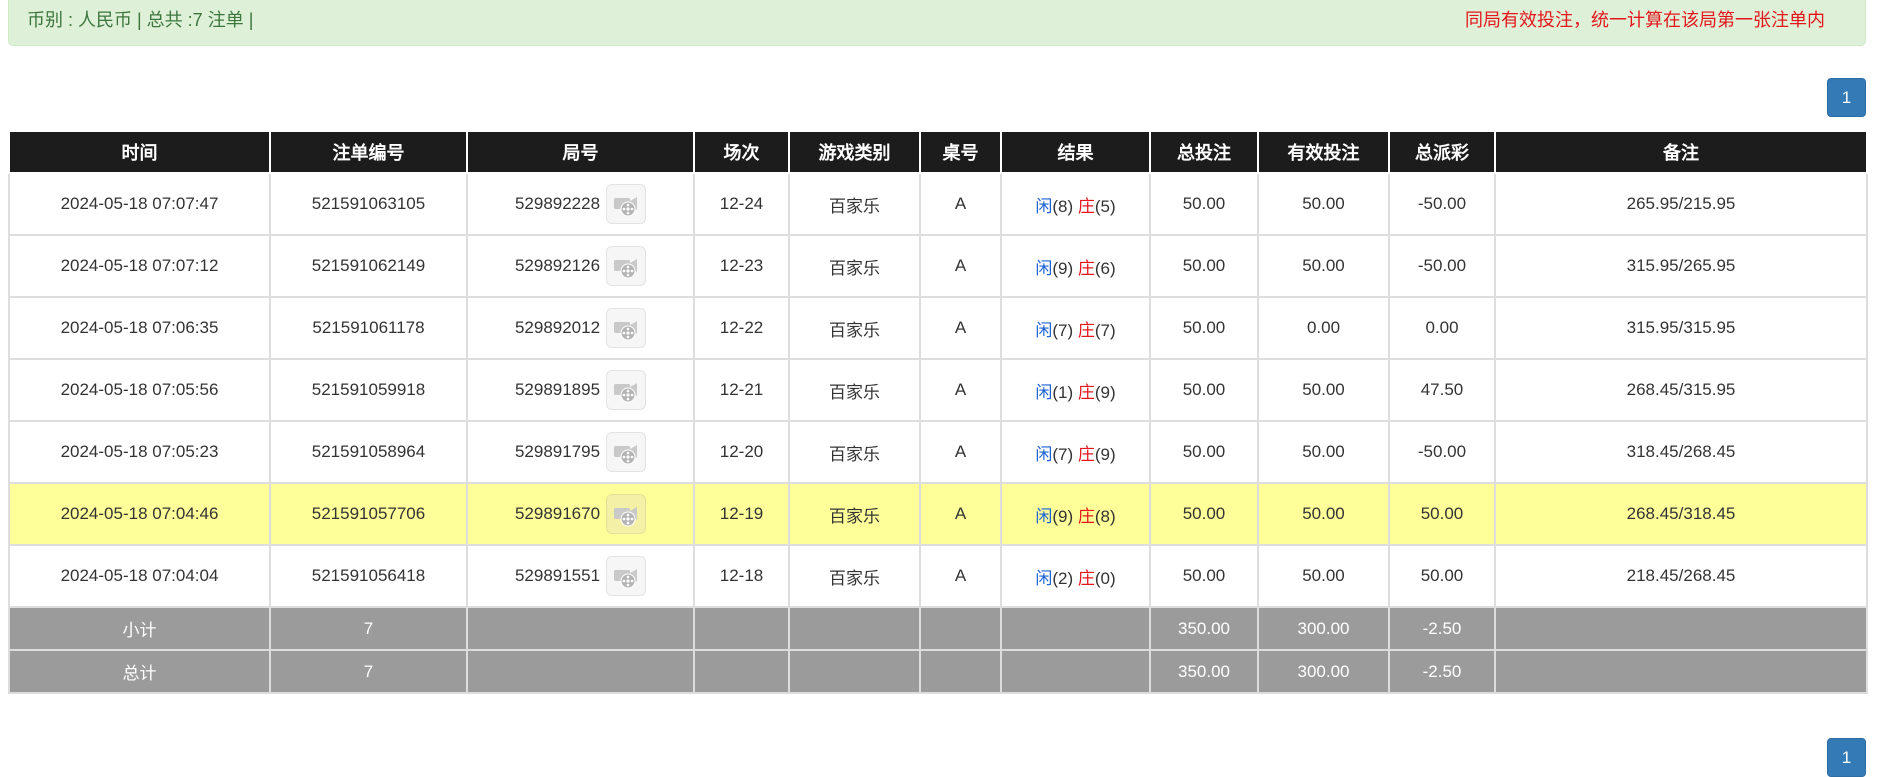 The width and height of the screenshot is (1886, 777). What do you see at coordinates (1075, 328) in the screenshot?
I see `cell-result: 闲(7) 庄(7)` at bounding box center [1075, 328].